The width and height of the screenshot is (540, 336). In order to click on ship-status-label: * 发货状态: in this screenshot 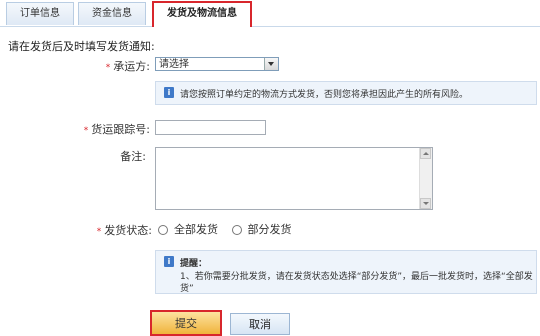, I will do `click(124, 230)`.